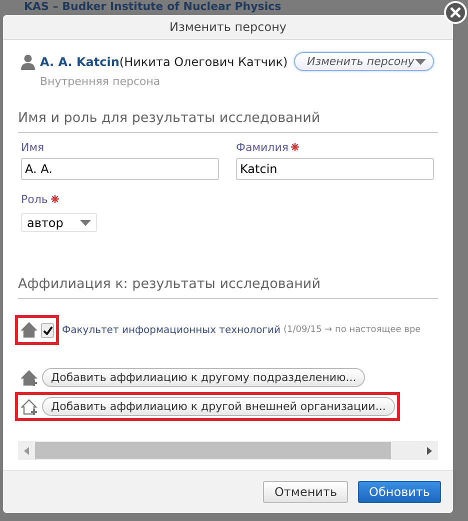 The width and height of the screenshot is (468, 521). I want to click on house-icon, so click(29, 330).